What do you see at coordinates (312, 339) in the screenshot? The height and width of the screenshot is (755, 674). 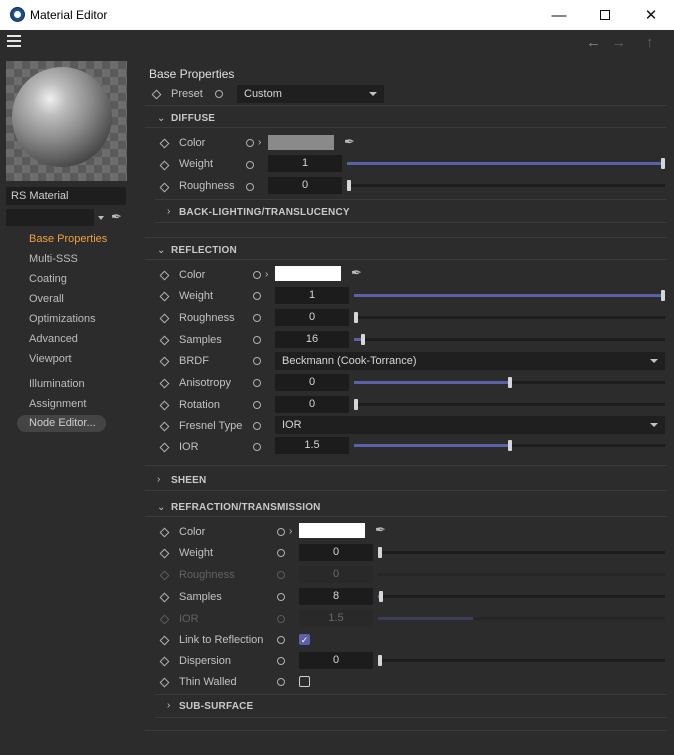 I see `reflection-samples-field: 16` at bounding box center [312, 339].